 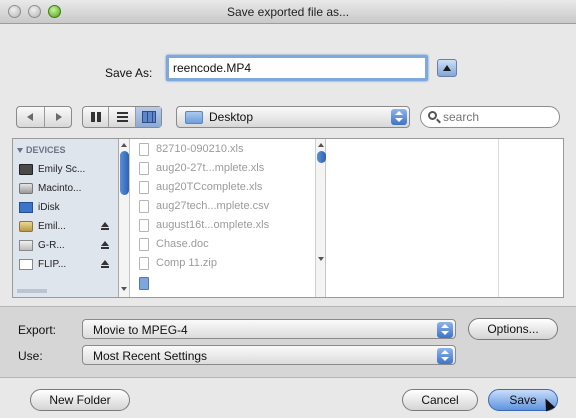 I want to click on location-popup: Desktop, so click(x=293, y=117).